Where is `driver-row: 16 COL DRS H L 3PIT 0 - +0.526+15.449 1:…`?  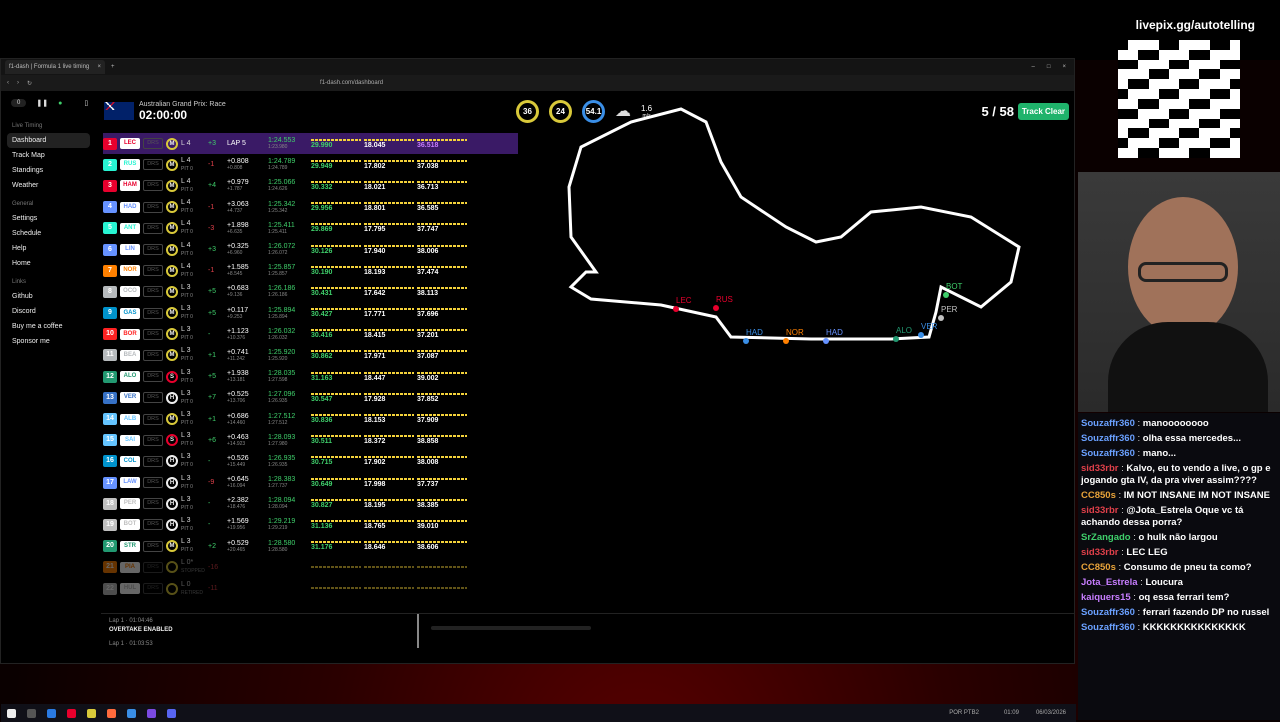 driver-row: 16 COL DRS H L 3PIT 0 - +0.526+15.449 1:… is located at coordinates (310, 461).